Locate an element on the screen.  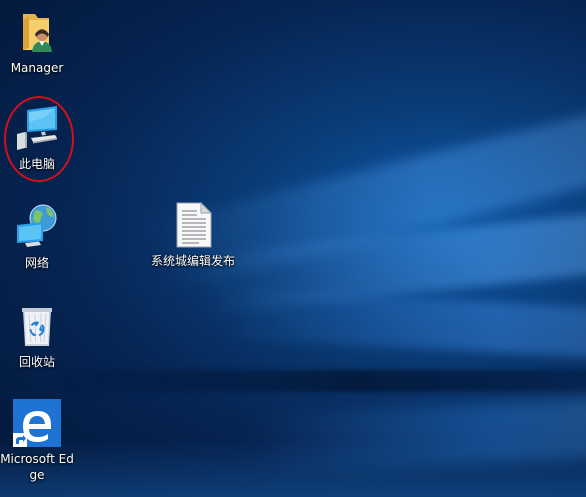
desktop-icon-label: Microsoft Edge is located at coordinates (37, 467).